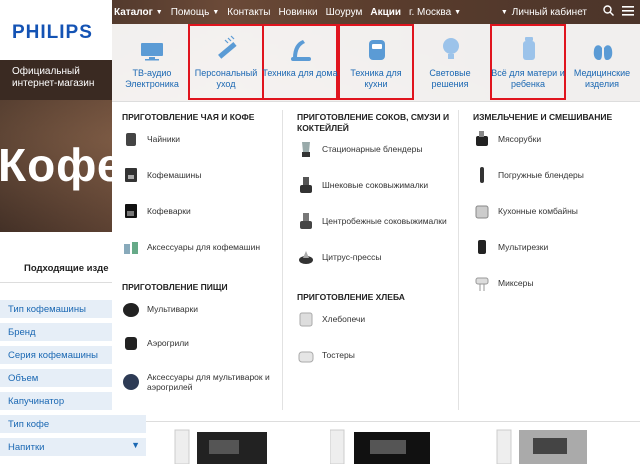 The width and height of the screenshot is (640, 464). What do you see at coordinates (306, 319) in the screenshot?
I see `breadmaker-icon` at bounding box center [306, 319].